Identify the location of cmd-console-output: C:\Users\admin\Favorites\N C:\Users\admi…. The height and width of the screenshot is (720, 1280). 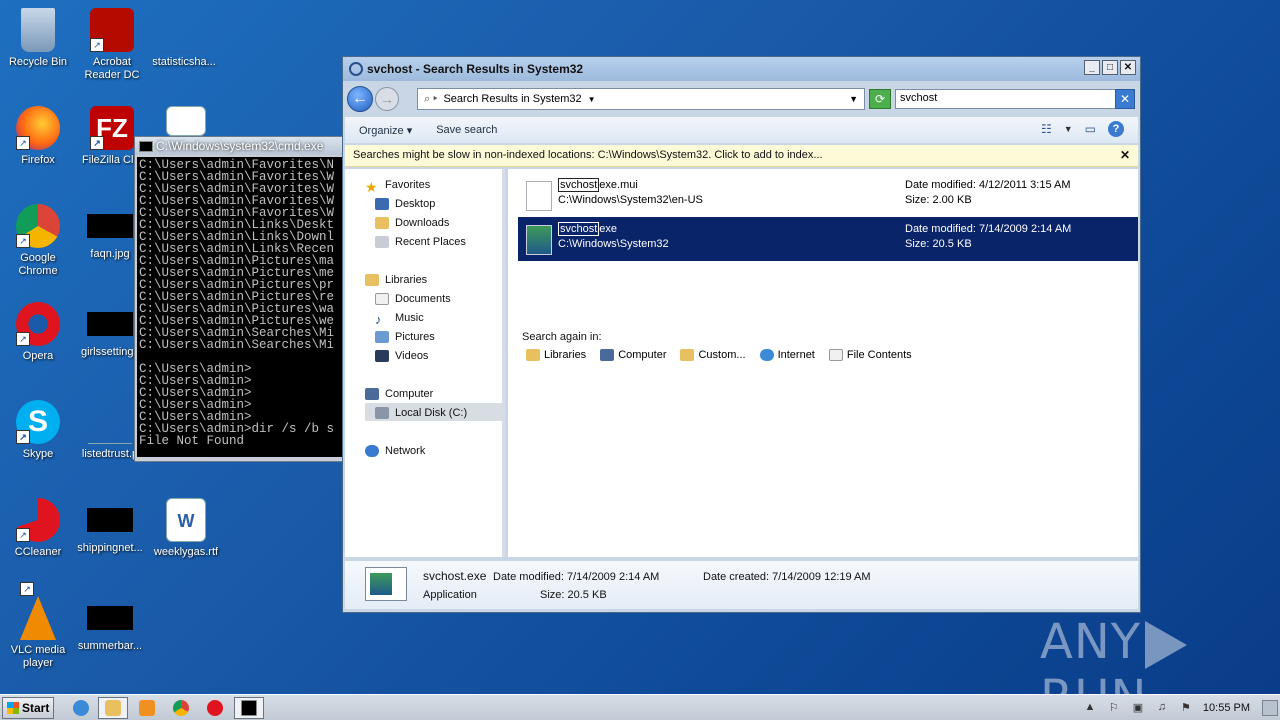
(240, 307).